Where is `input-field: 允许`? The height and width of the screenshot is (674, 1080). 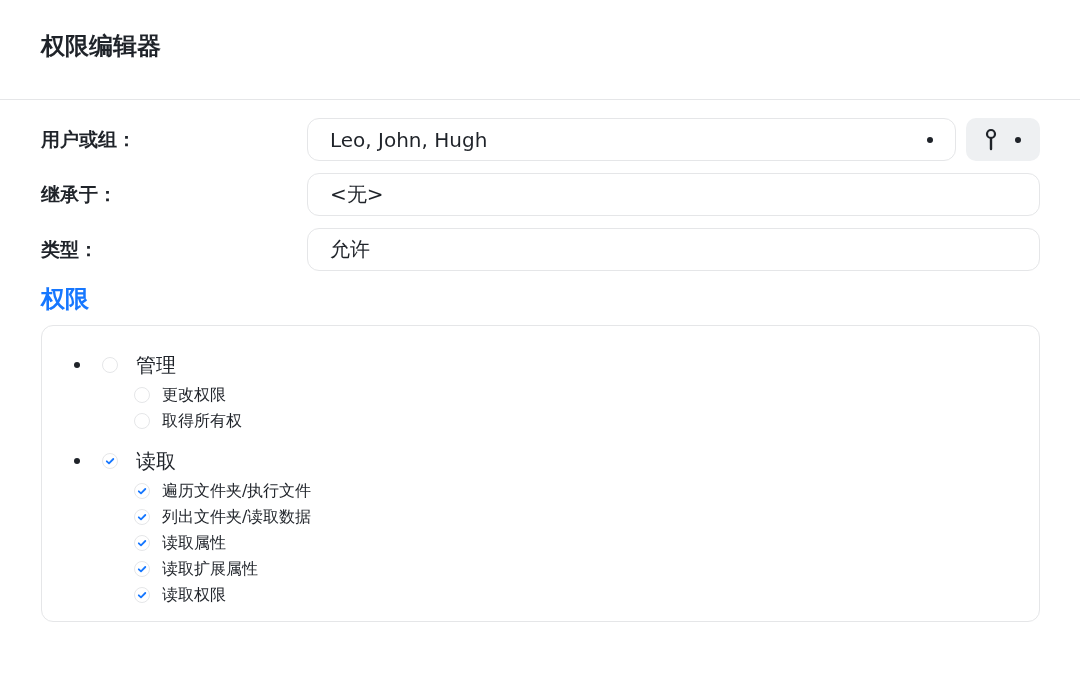
input-field: 允许 is located at coordinates (673, 249).